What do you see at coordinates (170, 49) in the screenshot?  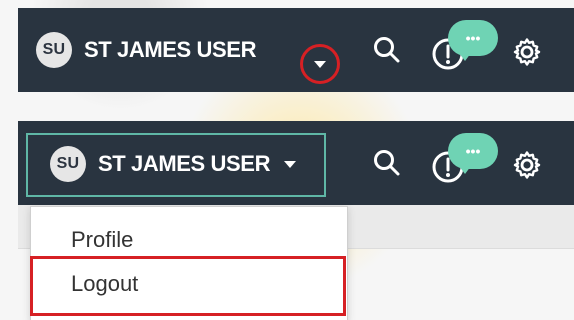 I see `user-name: ST JAMES USER` at bounding box center [170, 49].